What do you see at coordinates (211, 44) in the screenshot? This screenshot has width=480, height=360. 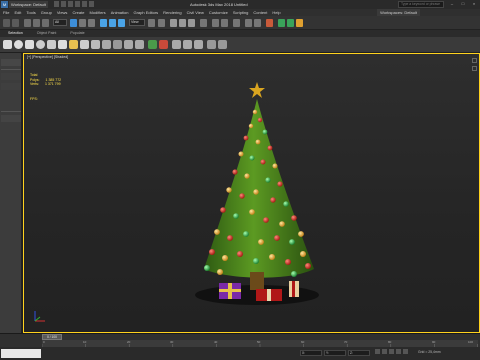 I see `display-icon` at bounding box center [211, 44].